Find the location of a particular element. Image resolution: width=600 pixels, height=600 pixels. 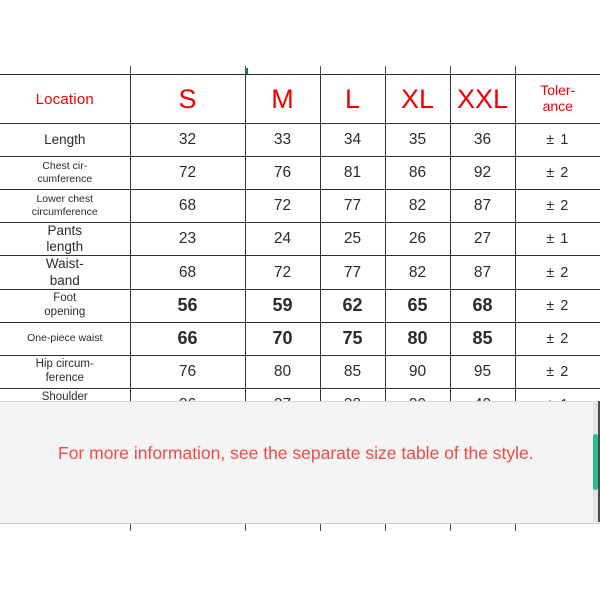

cell-value: 92 is located at coordinates (482, 173).